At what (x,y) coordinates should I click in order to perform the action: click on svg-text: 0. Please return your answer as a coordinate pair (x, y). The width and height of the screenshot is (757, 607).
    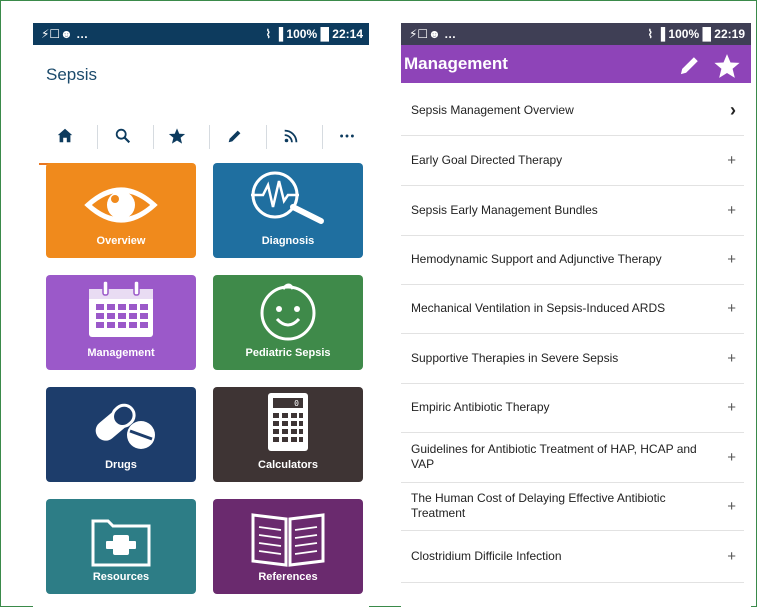
    Looking at the image, I should click on (296, 403).